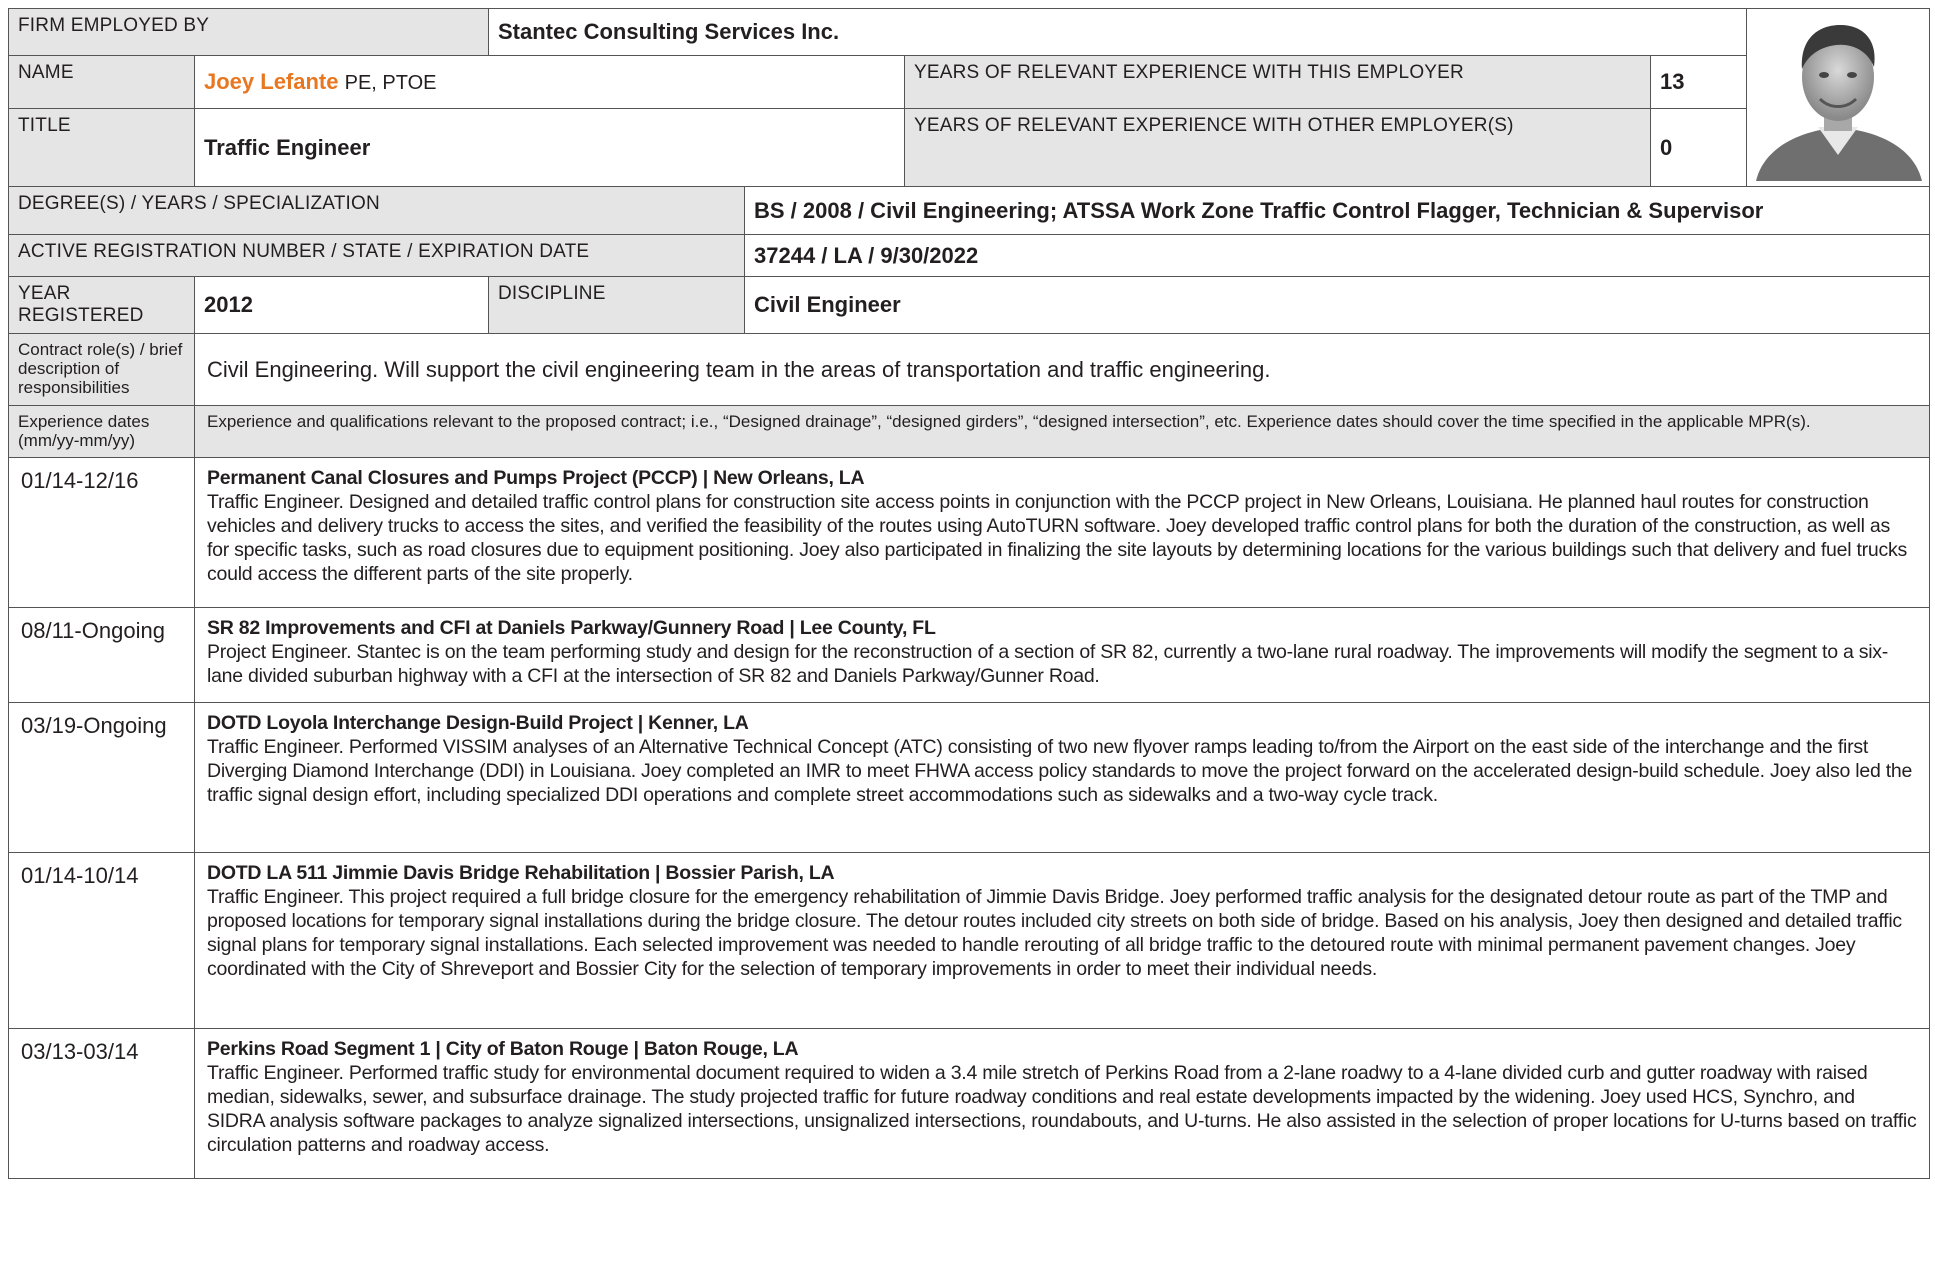 The height and width of the screenshot is (1282, 1935). What do you see at coordinates (101, 431) in the screenshot?
I see `experience-dates-label: Experience dates (mm/yy-mm/yy)` at bounding box center [101, 431].